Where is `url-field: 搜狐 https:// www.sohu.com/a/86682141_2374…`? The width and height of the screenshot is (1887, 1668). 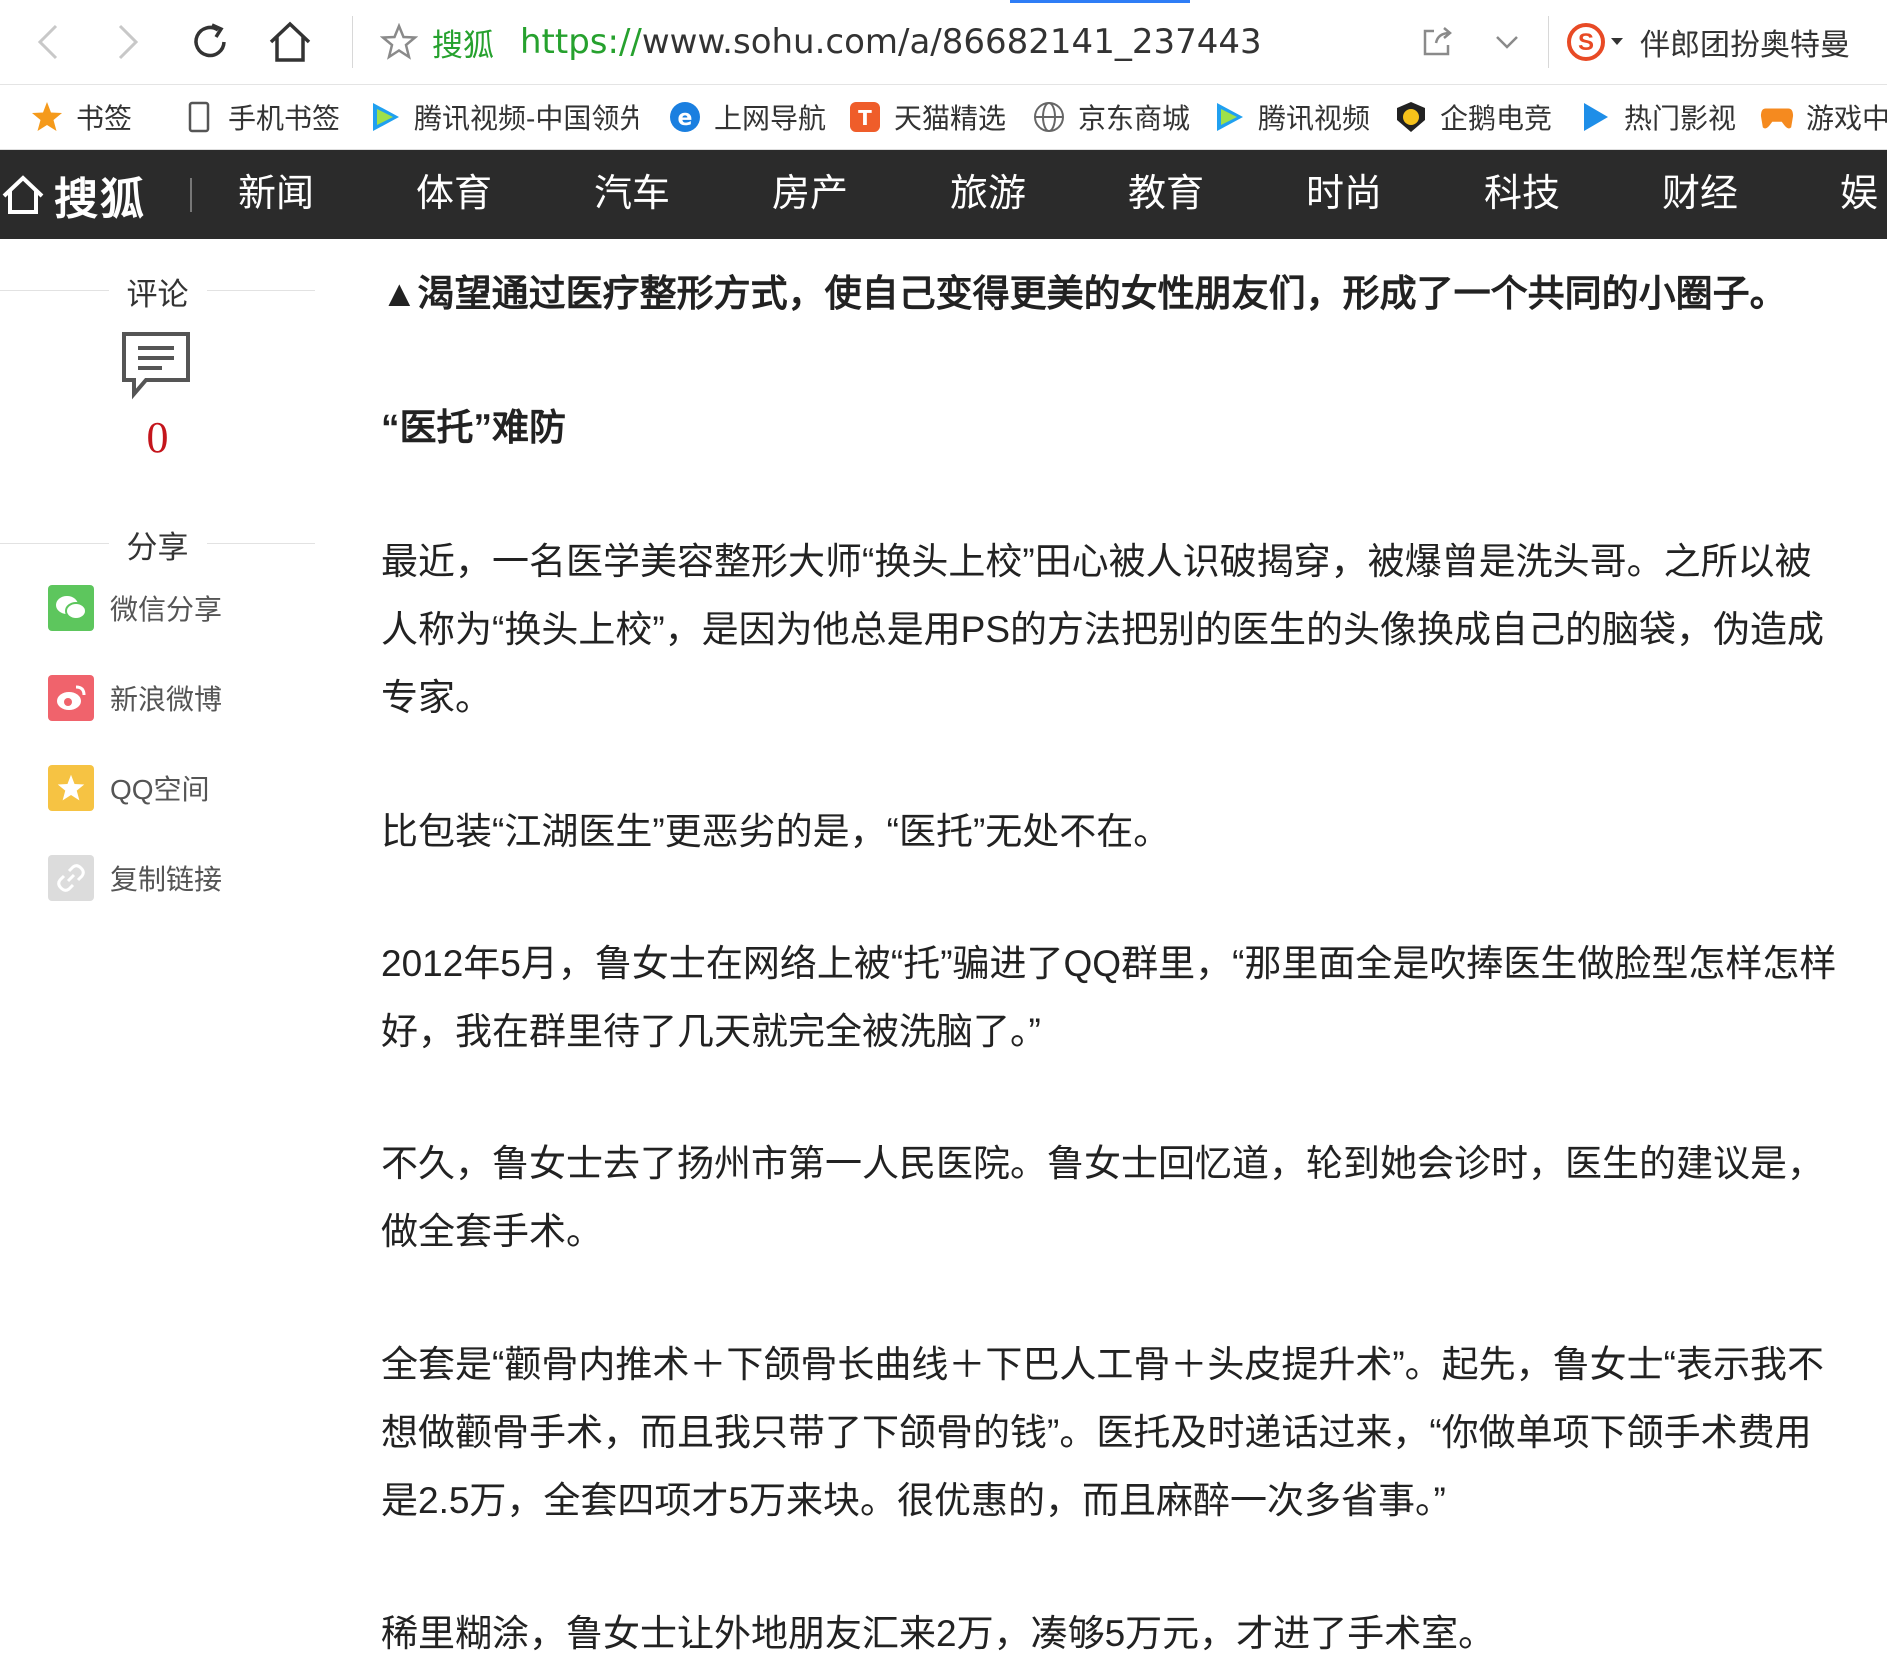
url-field: 搜狐 https:// www.sohu.com/a/86682141_2374… is located at coordinates (821, 42).